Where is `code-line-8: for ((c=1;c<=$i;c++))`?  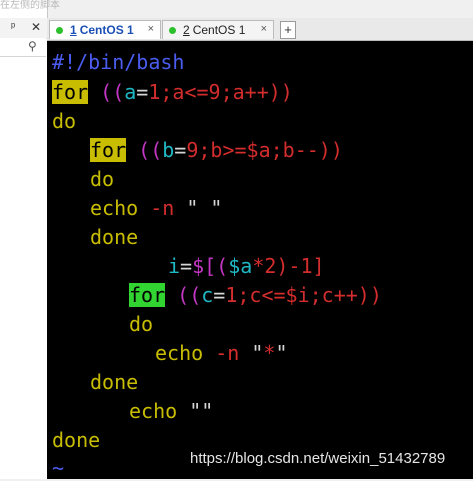
code-line-8: for ((c=1;c<=$i;c++)) is located at coordinates (255, 295).